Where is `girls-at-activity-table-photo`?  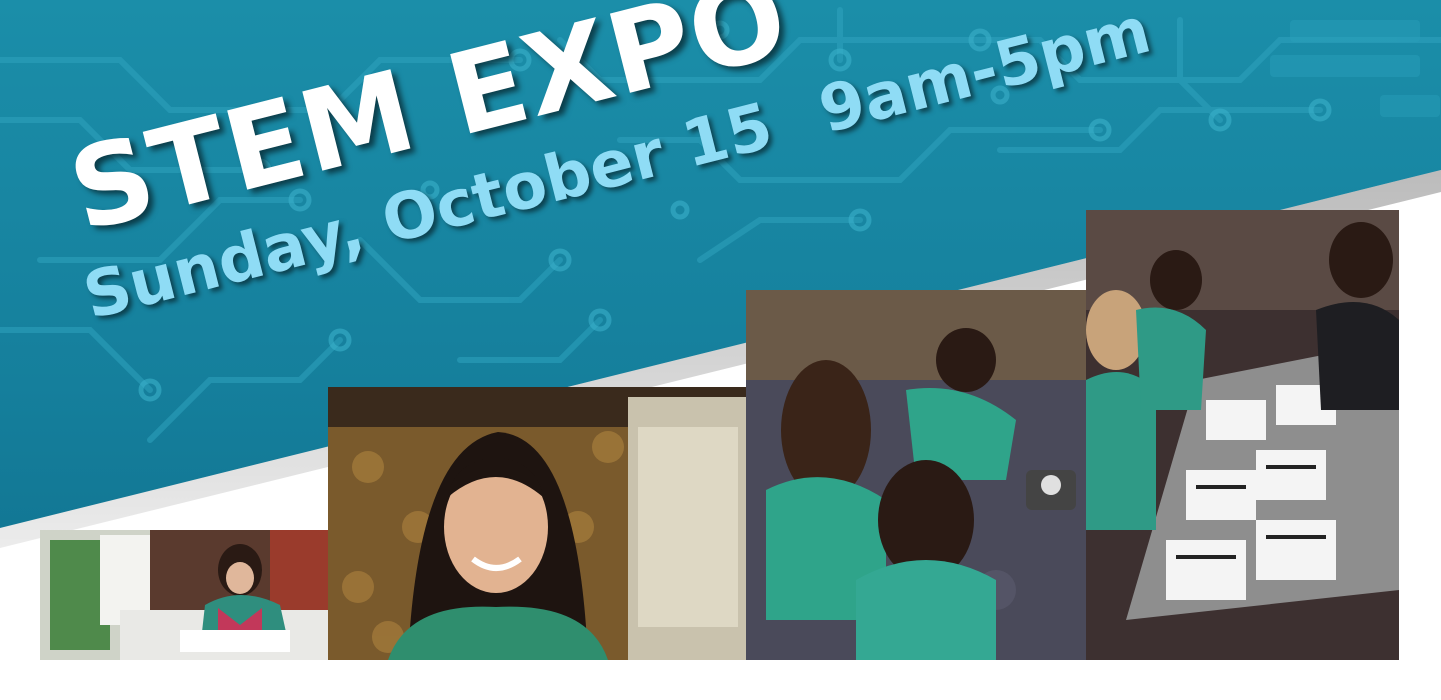 girls-at-activity-table-photo is located at coordinates (1242, 435).